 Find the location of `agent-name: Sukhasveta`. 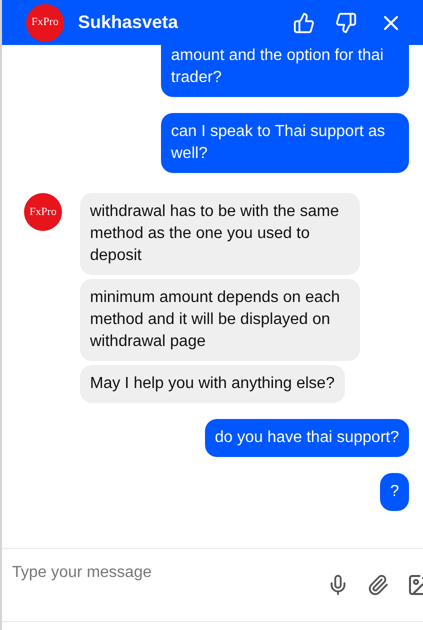

agent-name: Sukhasveta is located at coordinates (129, 22).